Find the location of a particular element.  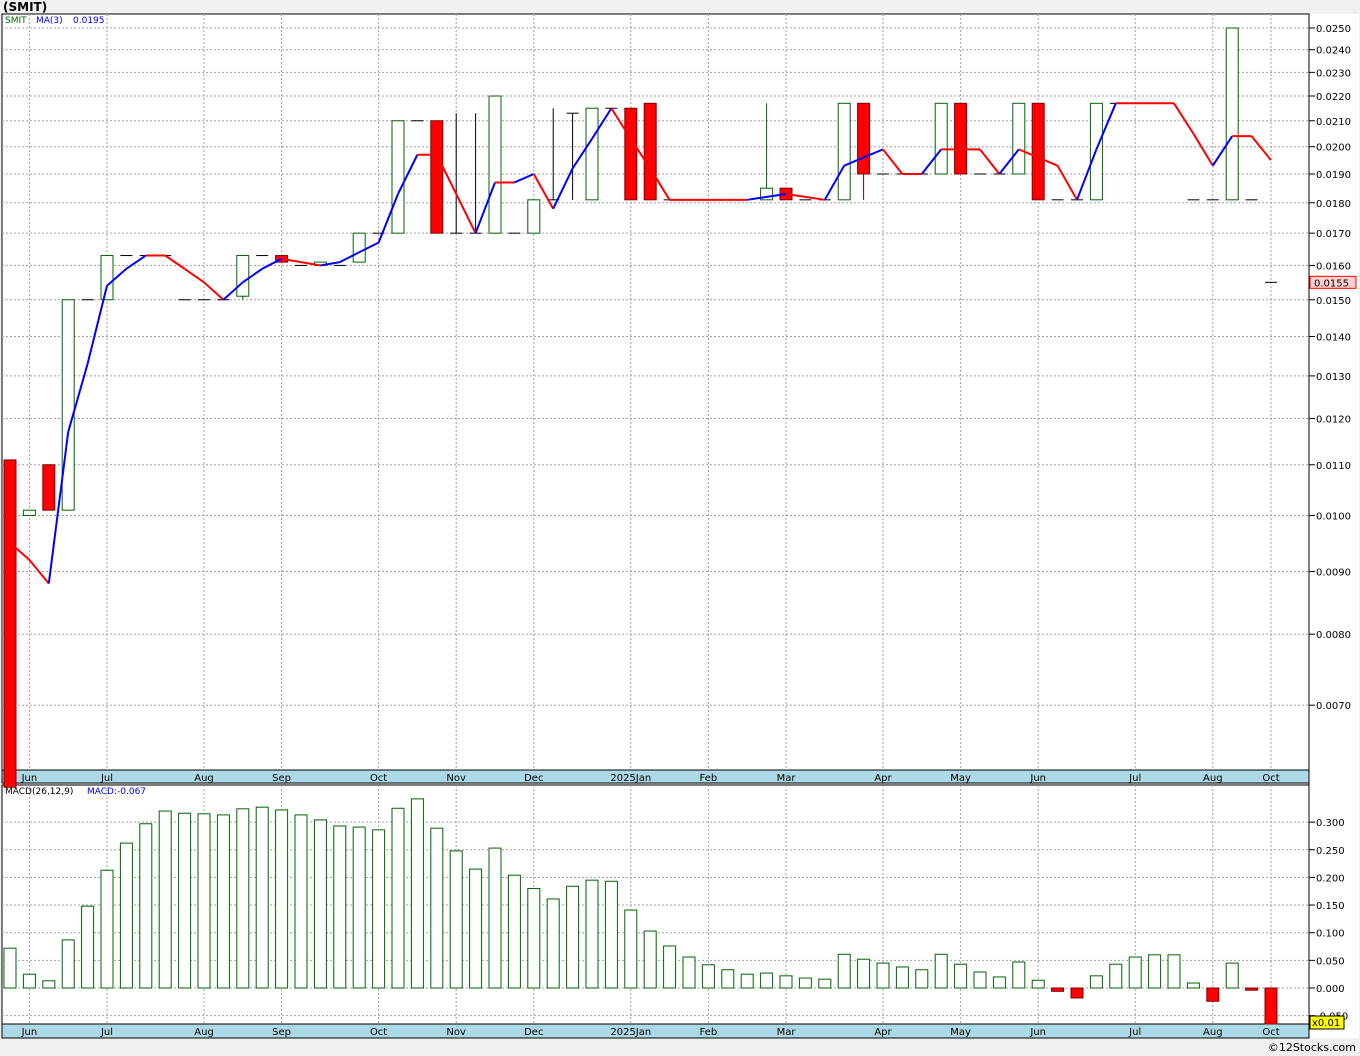

macd-tick-label: 0.150 is located at coordinates (1330, 906).